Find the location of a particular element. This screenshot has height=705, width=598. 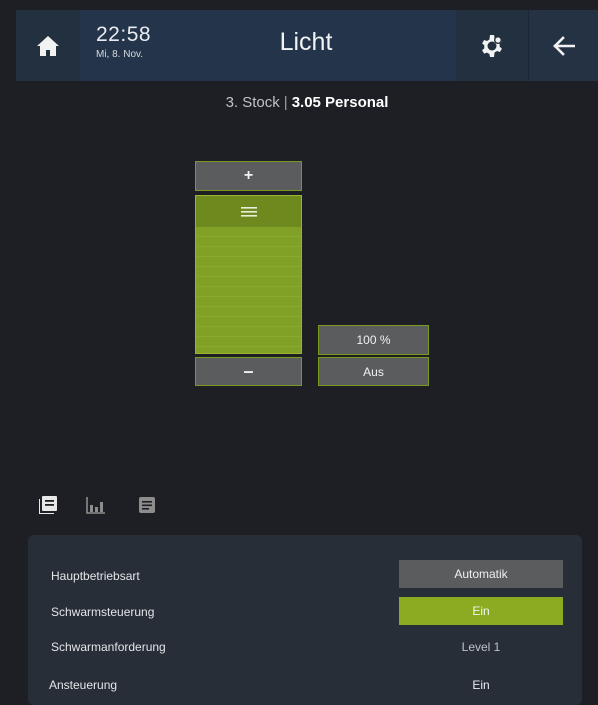

drag-handle-icon is located at coordinates (248, 211).